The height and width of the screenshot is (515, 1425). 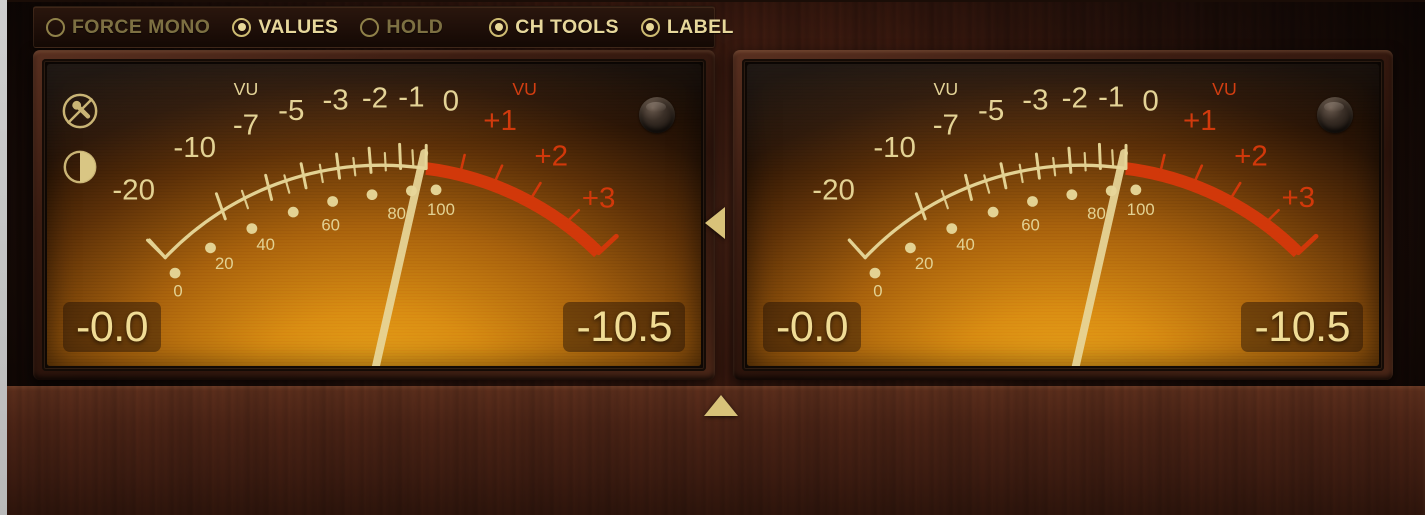 What do you see at coordinates (715, 223) in the screenshot?
I see `left-triangle-icon` at bounding box center [715, 223].